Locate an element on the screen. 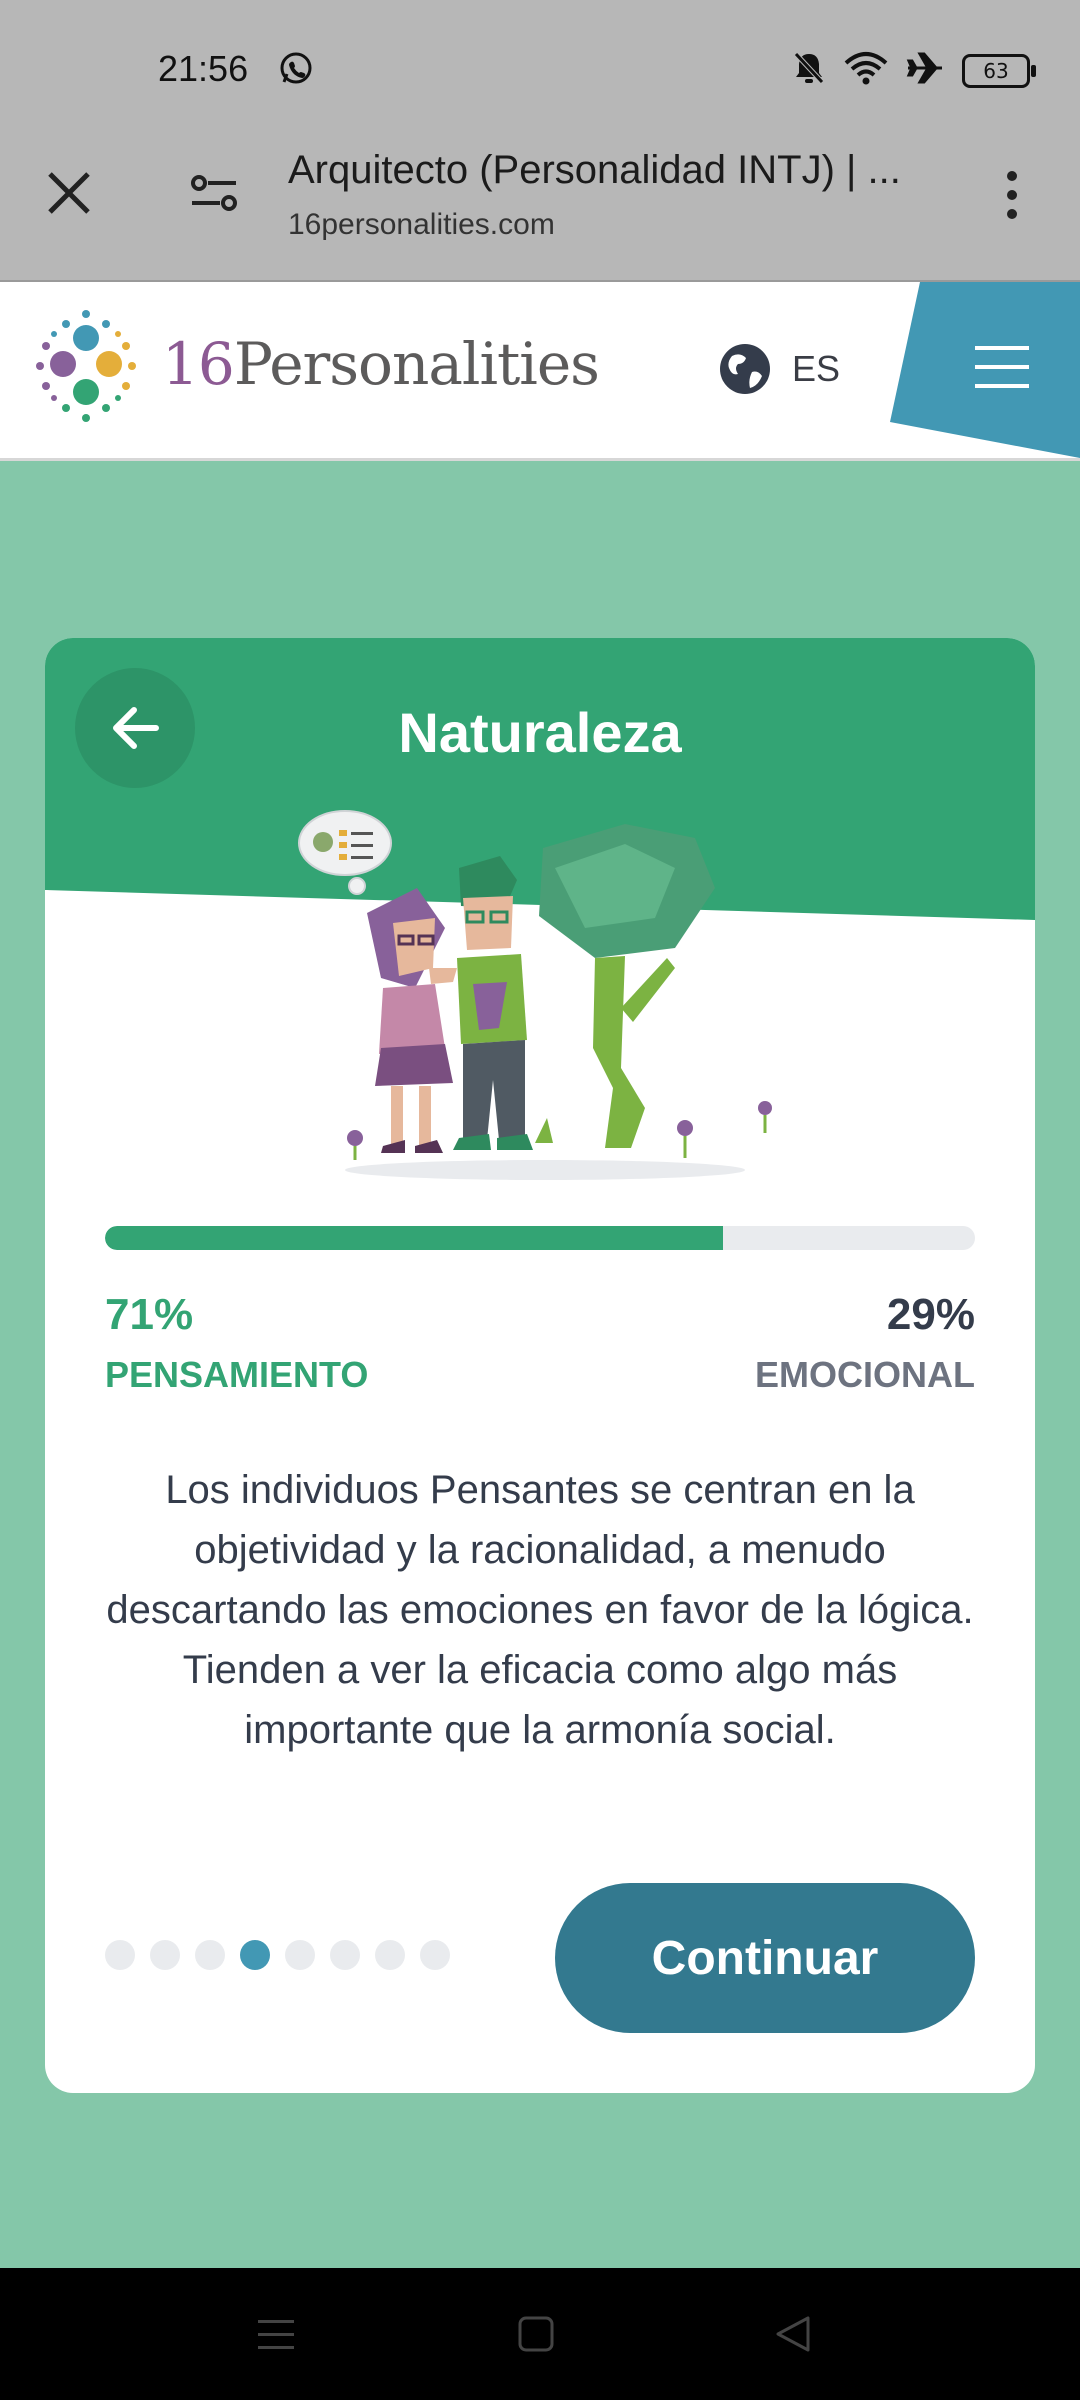 The height and width of the screenshot is (2400, 1080). thinker-illustration is located at coordinates (545, 1000).